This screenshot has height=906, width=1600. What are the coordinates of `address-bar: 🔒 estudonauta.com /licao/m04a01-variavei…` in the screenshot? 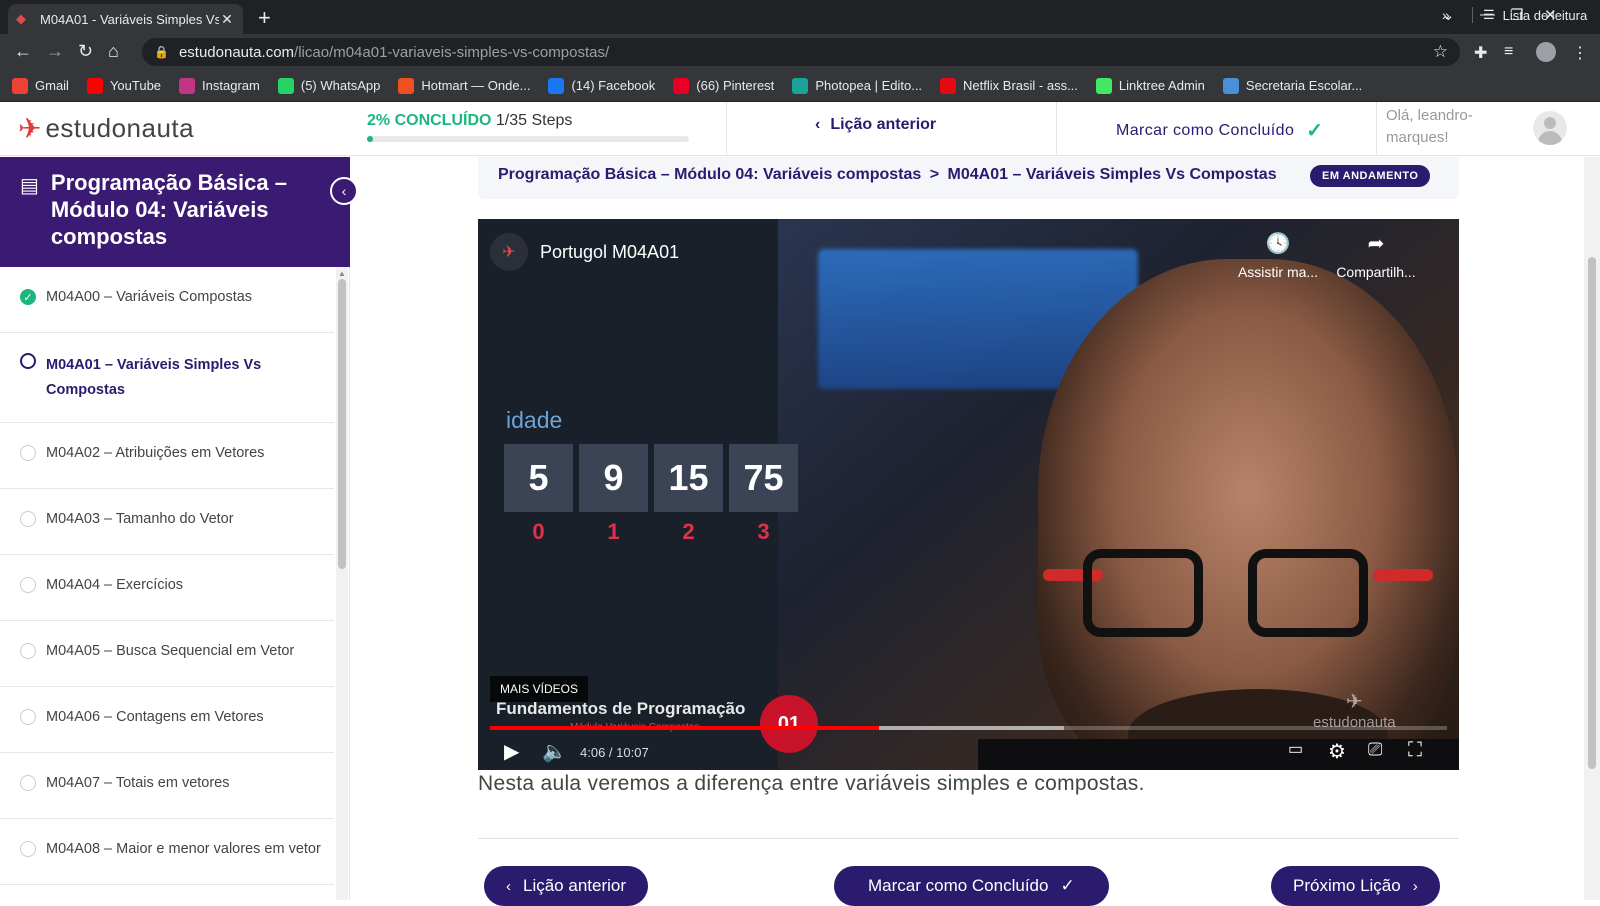 It's located at (801, 52).